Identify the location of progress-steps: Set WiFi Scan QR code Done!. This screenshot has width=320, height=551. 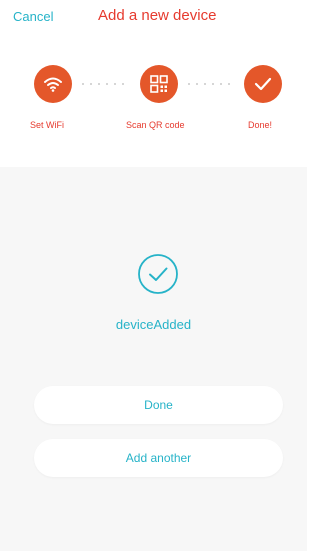
(153, 100).